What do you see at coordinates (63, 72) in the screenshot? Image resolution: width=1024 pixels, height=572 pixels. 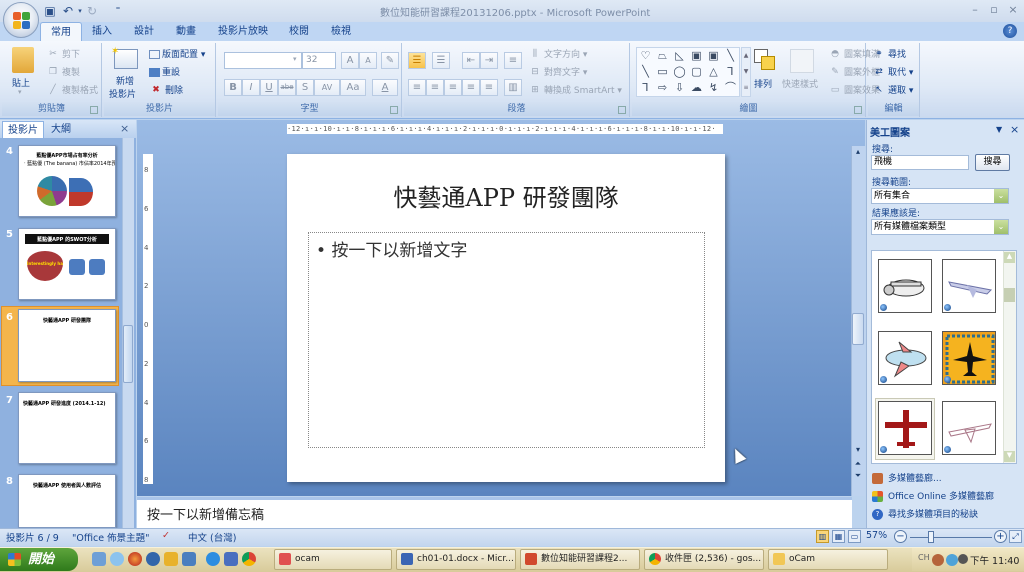 I see `copy-button: ❐ 複製` at bounding box center [63, 72].